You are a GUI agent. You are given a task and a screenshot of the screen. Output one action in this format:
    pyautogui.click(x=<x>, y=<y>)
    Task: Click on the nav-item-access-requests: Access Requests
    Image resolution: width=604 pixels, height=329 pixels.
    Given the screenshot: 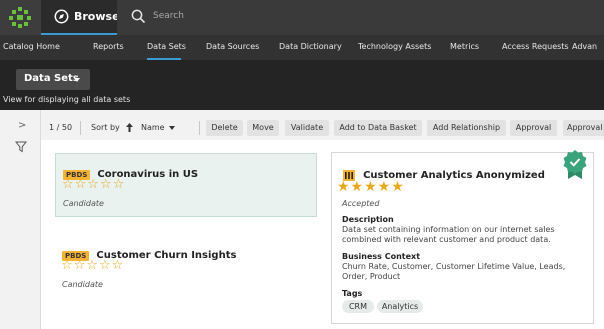 What is the action you would take?
    pyautogui.click(x=535, y=46)
    